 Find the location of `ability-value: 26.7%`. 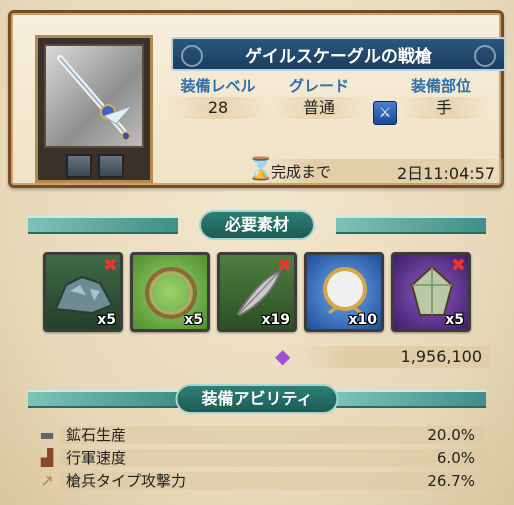

ability-value: 26.7% is located at coordinates (451, 481).